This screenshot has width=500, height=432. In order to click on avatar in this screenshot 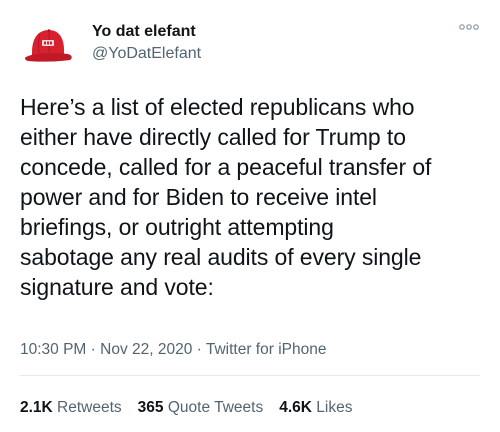, I will do `click(48, 46)`.